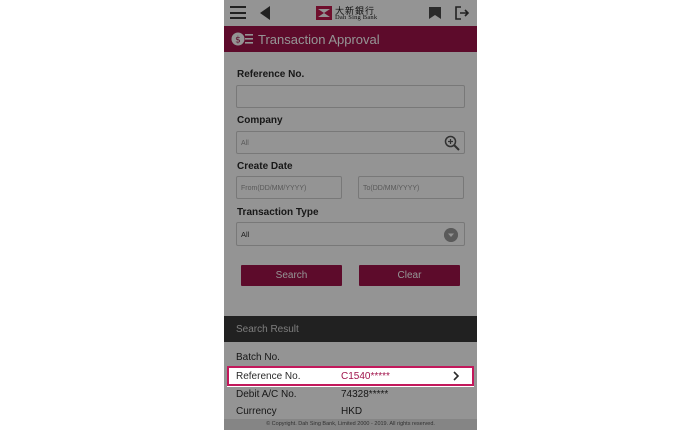  Describe the element at coordinates (350, 358) in the screenshot. I see `result-row-batch: Batch No.` at that location.